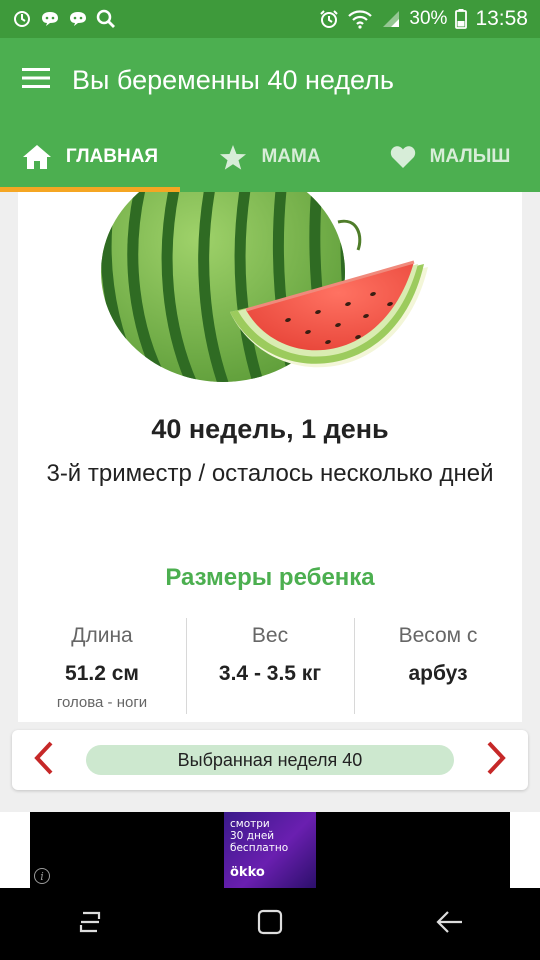  I want to click on metric-label: Длина, so click(102, 635).